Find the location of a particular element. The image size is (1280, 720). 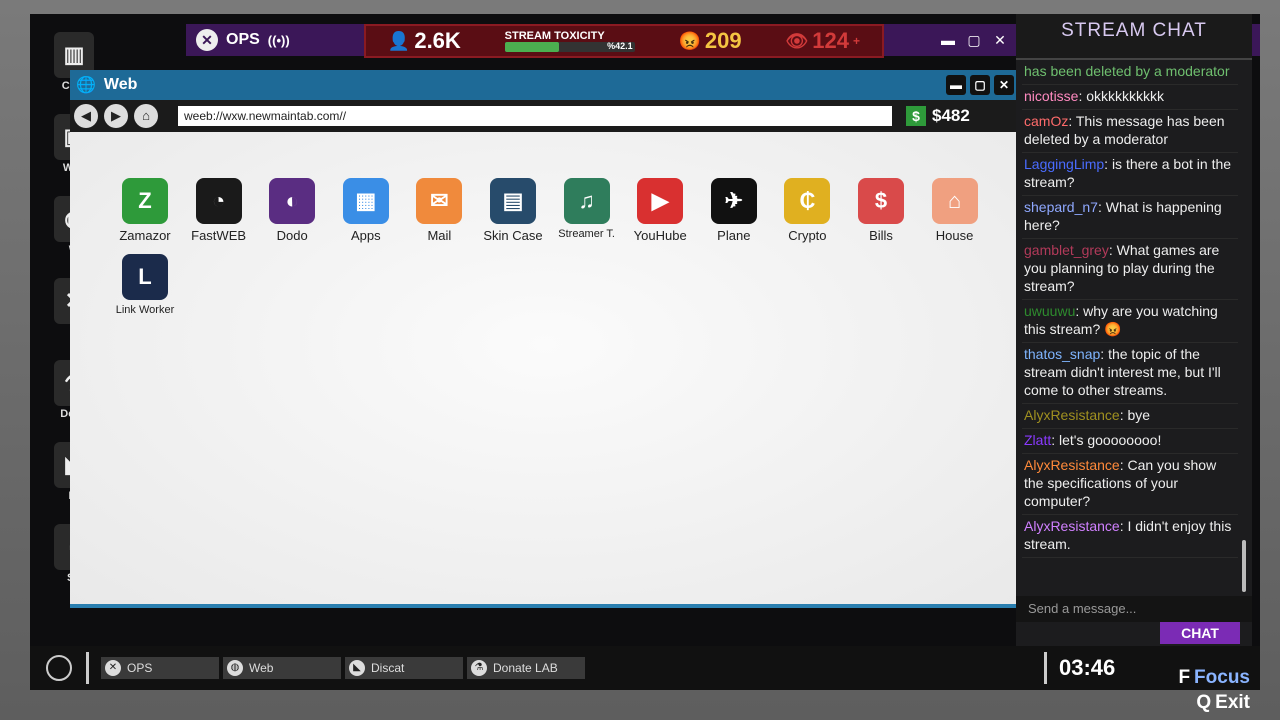

chat-username: camOz is located at coordinates (1046, 121).